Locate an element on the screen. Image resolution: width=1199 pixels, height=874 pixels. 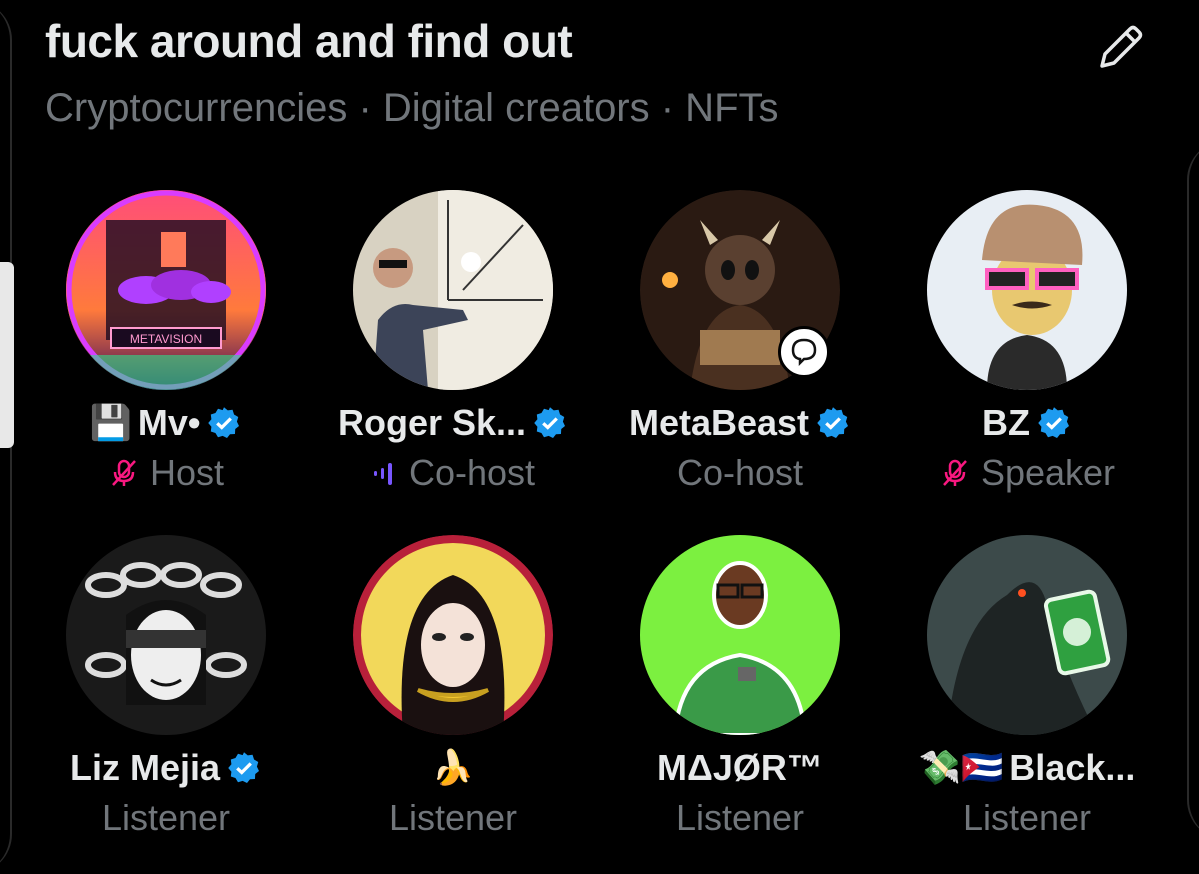
participant-name-row: 💾 Mv• is located at coordinates (166, 423).